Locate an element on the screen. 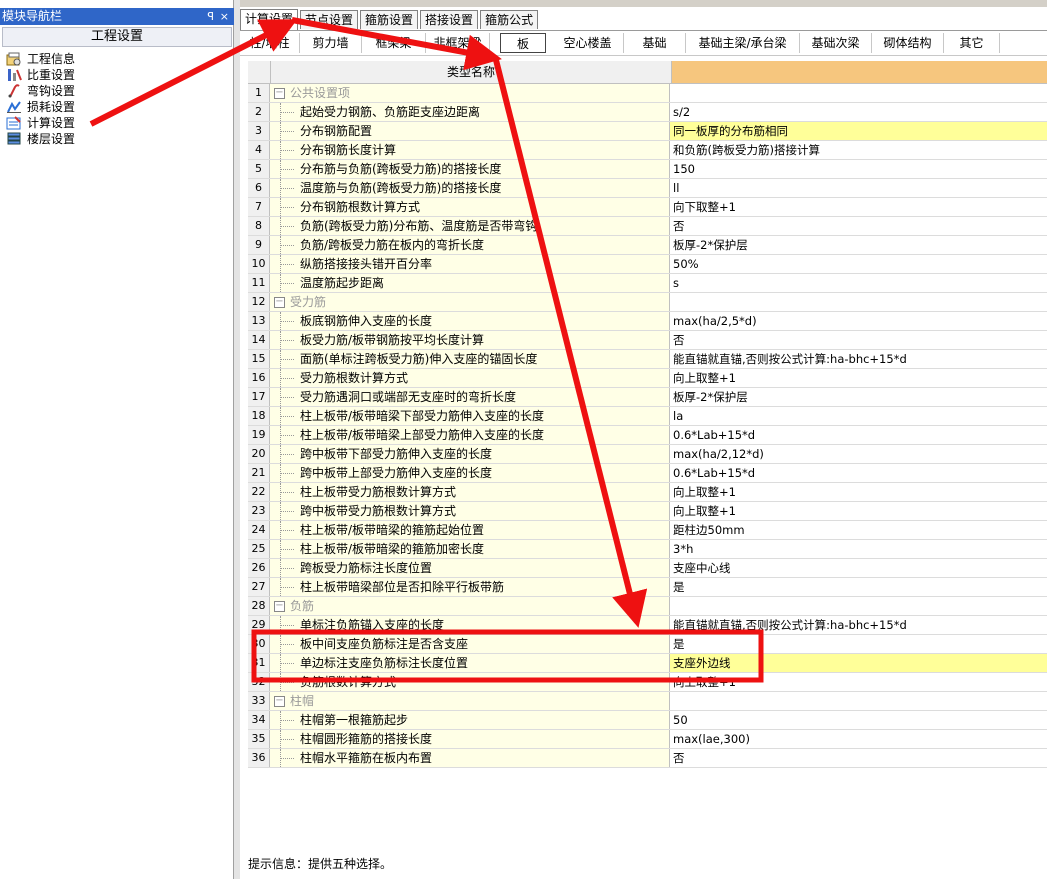 Image resolution: width=1047 pixels, height=879 pixels. row-value-cell: 距柱边50mm is located at coordinates (858, 530).